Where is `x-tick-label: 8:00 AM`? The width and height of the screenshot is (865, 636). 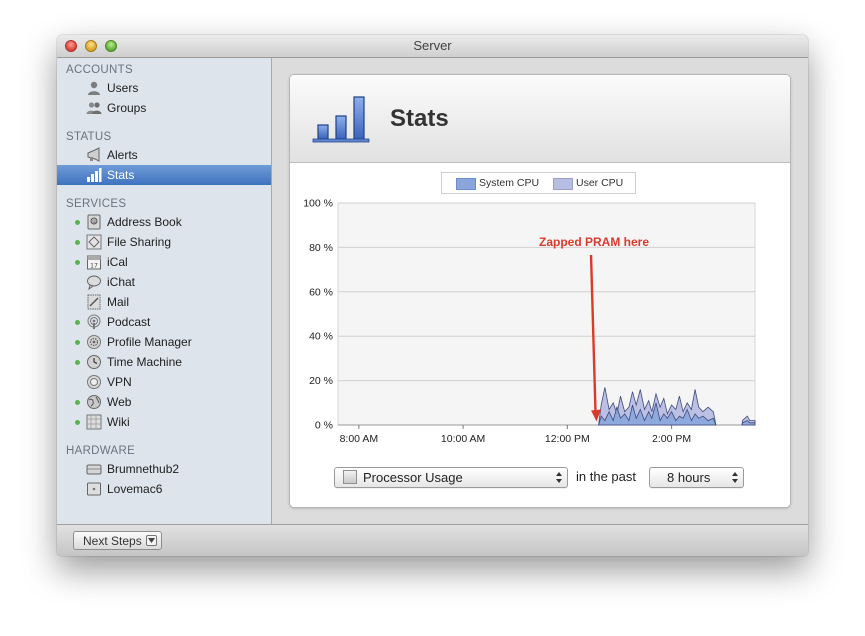 x-tick-label: 8:00 AM is located at coordinates (359, 439).